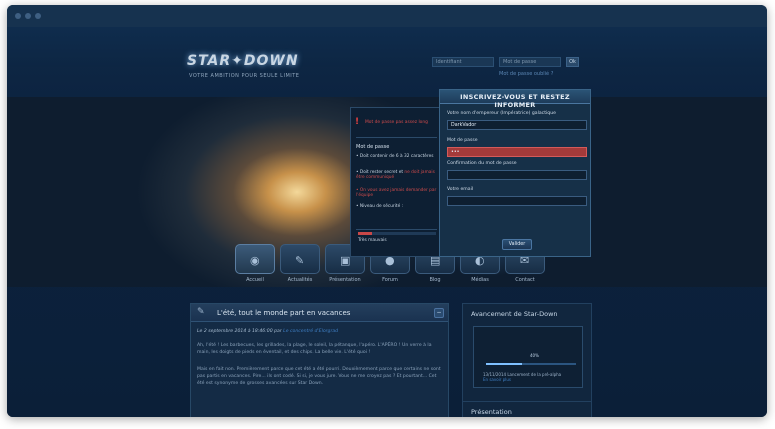 The height and width of the screenshot is (429, 775). Describe the element at coordinates (390, 280) in the screenshot. I see `nav-label: Forum` at that location.